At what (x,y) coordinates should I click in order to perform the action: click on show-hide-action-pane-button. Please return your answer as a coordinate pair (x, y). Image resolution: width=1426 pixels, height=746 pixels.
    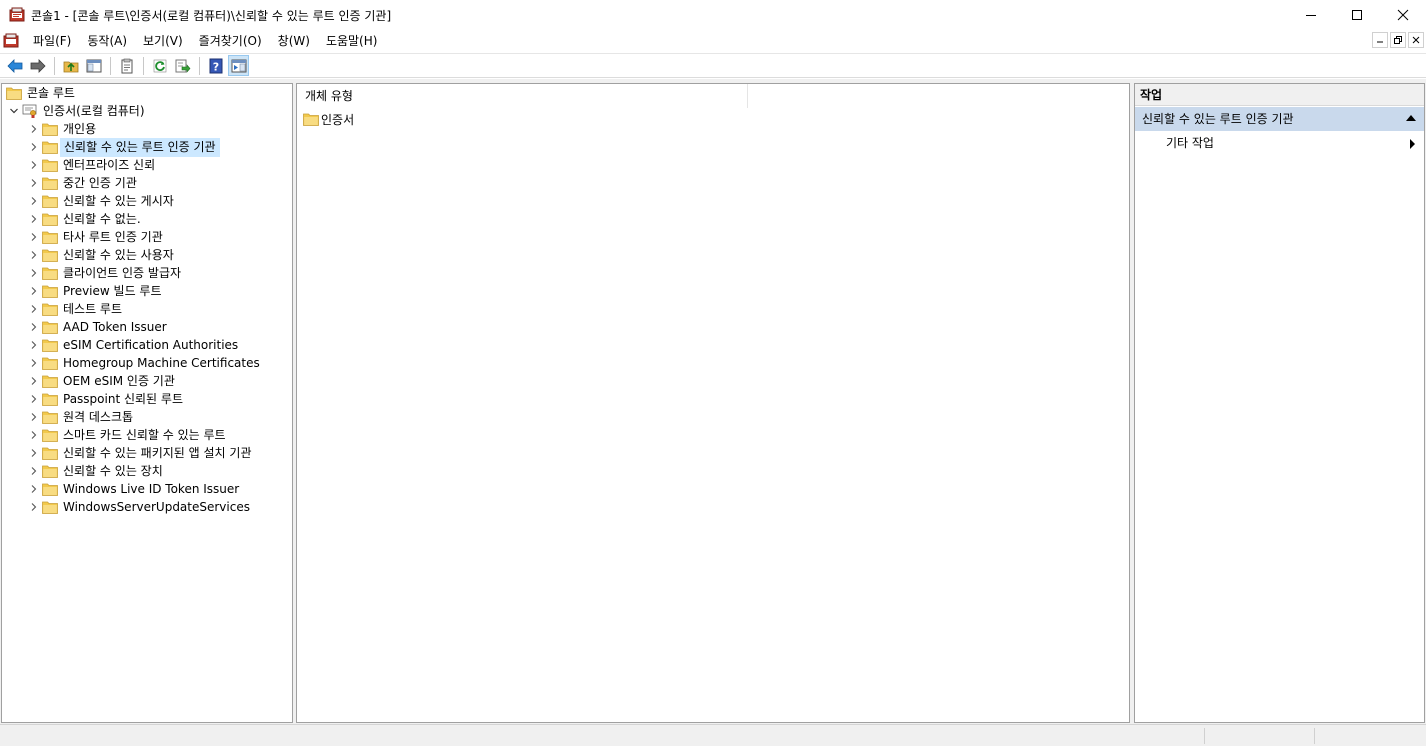
    Looking at the image, I should click on (238, 65).